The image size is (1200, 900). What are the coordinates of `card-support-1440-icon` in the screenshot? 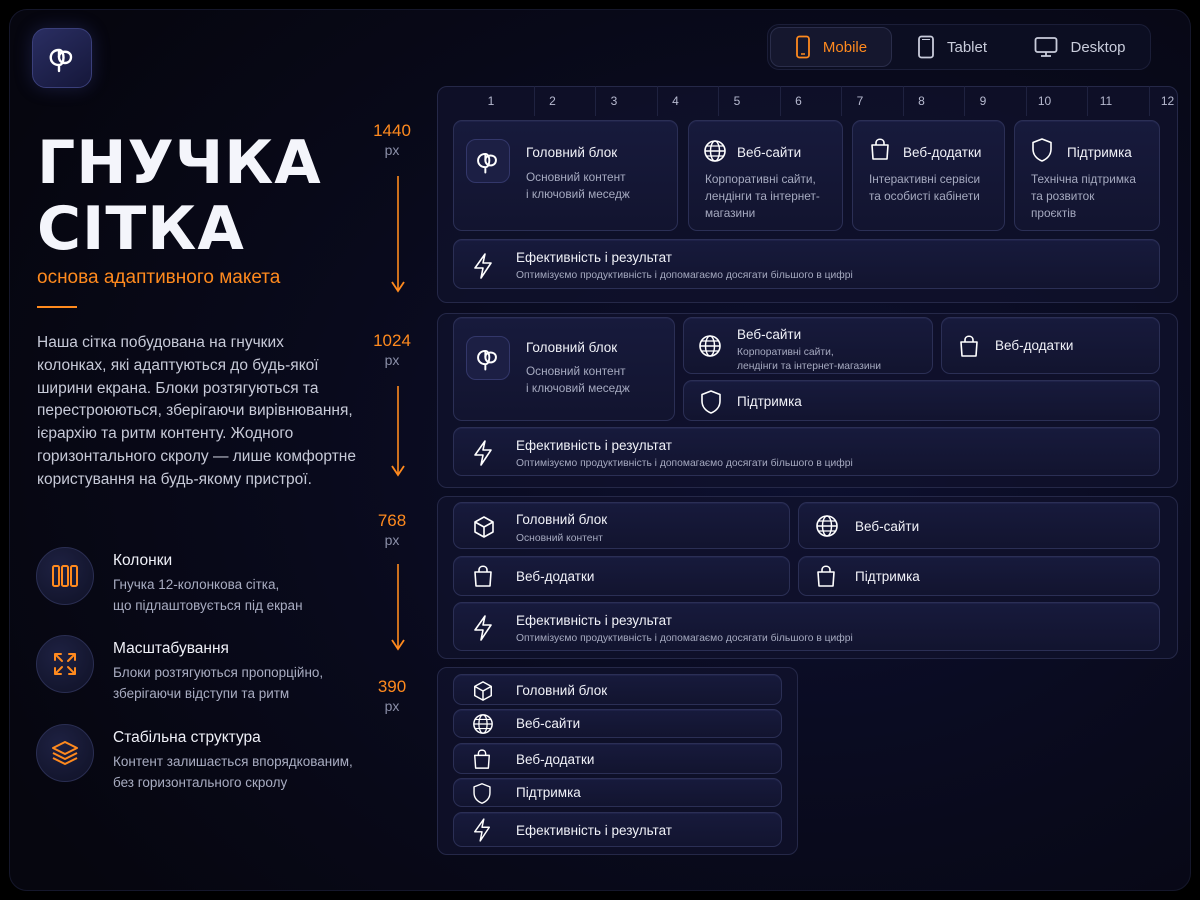 It's located at (1042, 150).